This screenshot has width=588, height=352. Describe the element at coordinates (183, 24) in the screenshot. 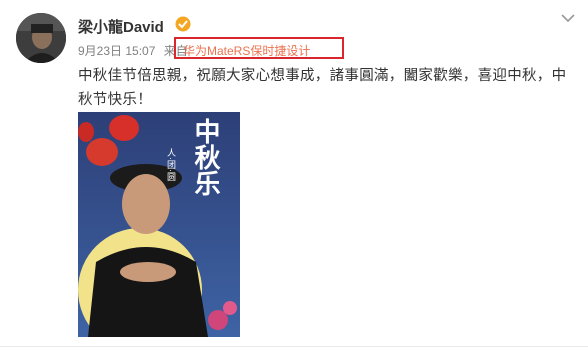

I see `verified-badge-icon` at that location.